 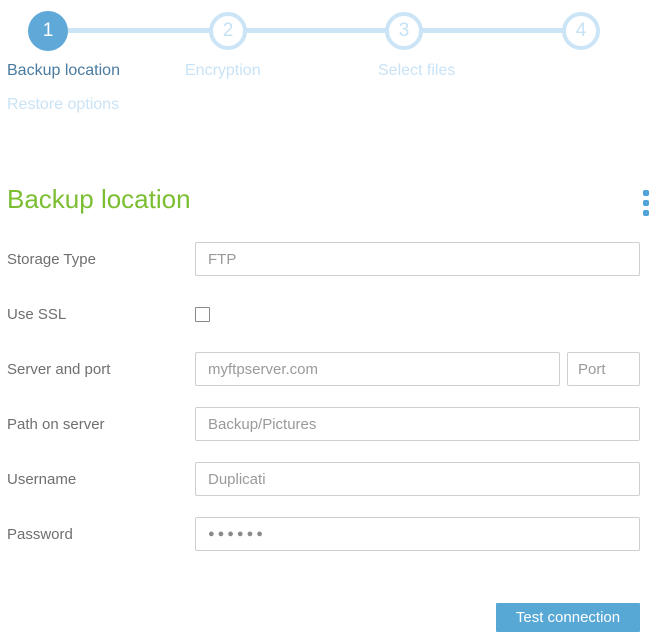 I want to click on use-ssl-row: Use SSL, so click(x=323, y=314).